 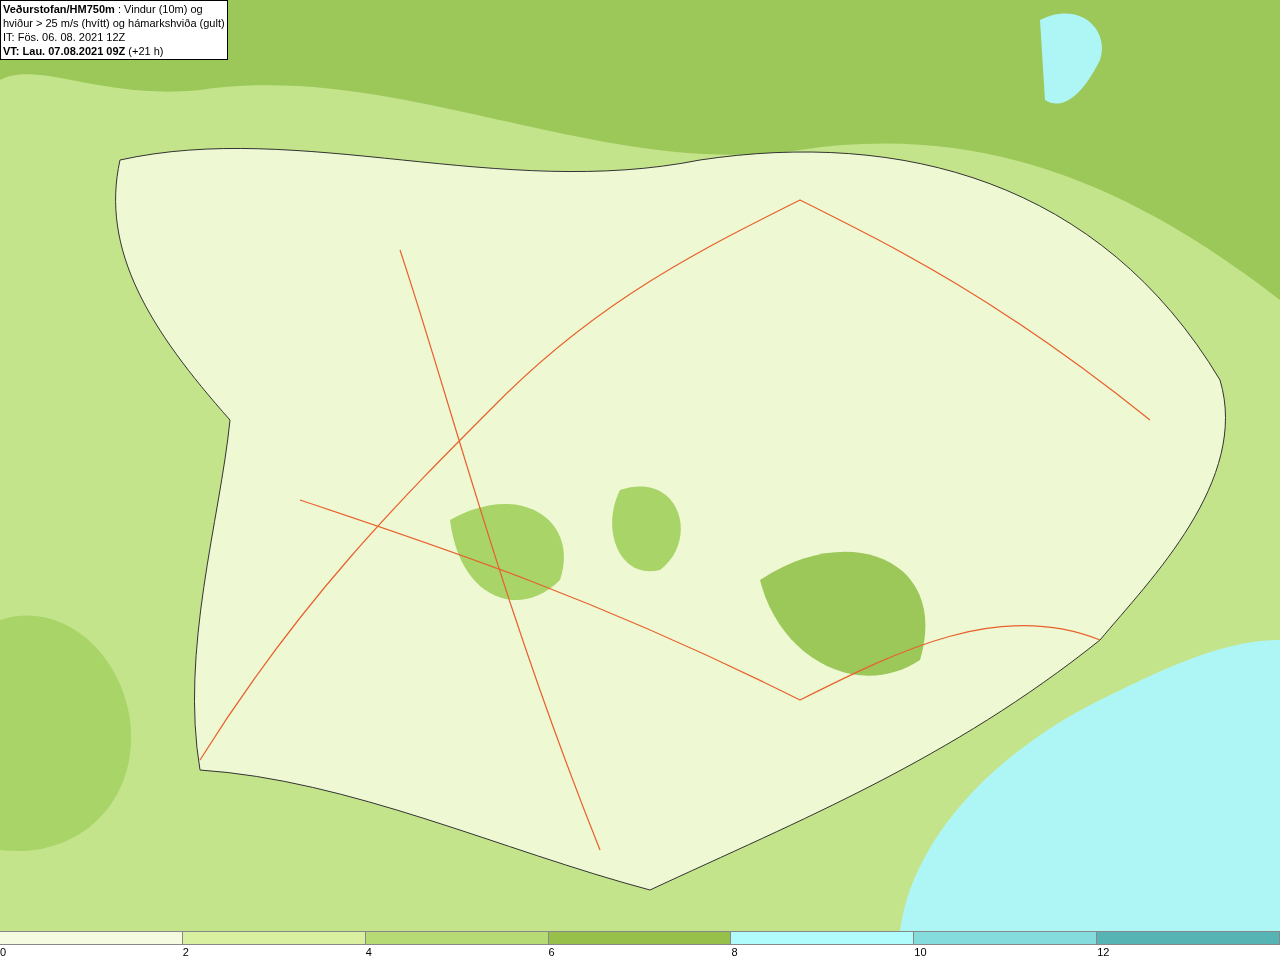 What do you see at coordinates (1103, 952) in the screenshot?
I see `legend-label: 12` at bounding box center [1103, 952].